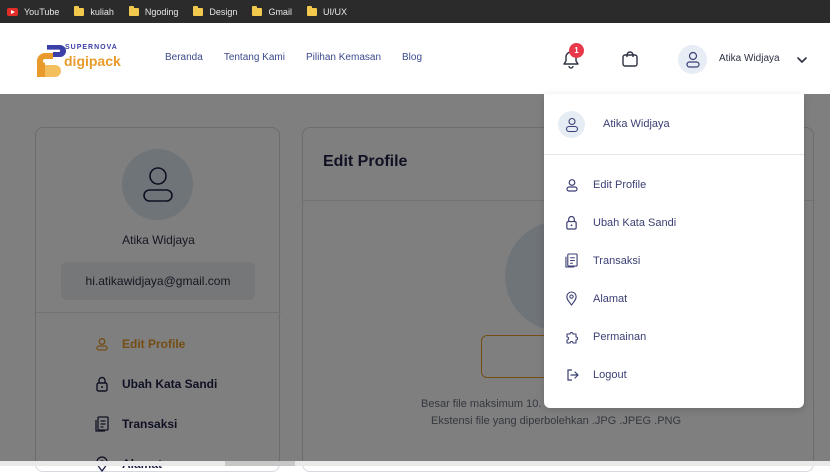  Describe the element at coordinates (260, 463) in the screenshot. I see `scrollbar-thumb` at that location.